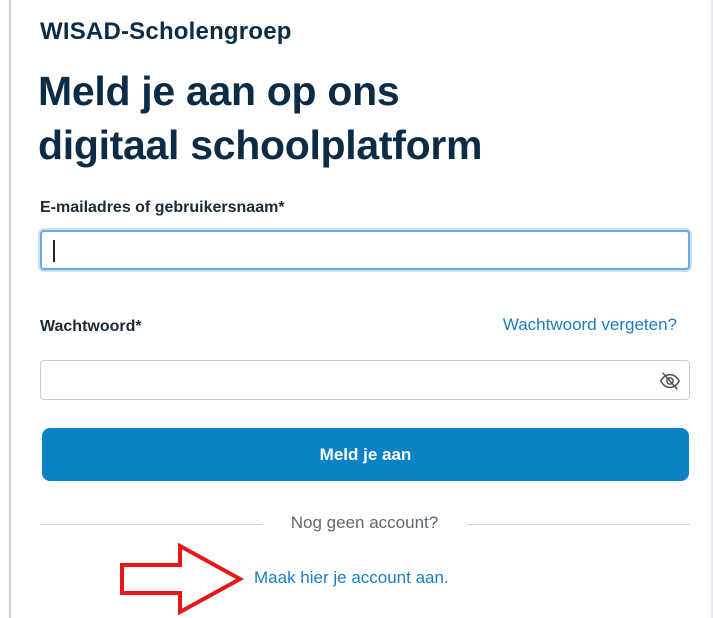  What do you see at coordinates (578, 524) in the screenshot?
I see `divider-right` at bounding box center [578, 524].